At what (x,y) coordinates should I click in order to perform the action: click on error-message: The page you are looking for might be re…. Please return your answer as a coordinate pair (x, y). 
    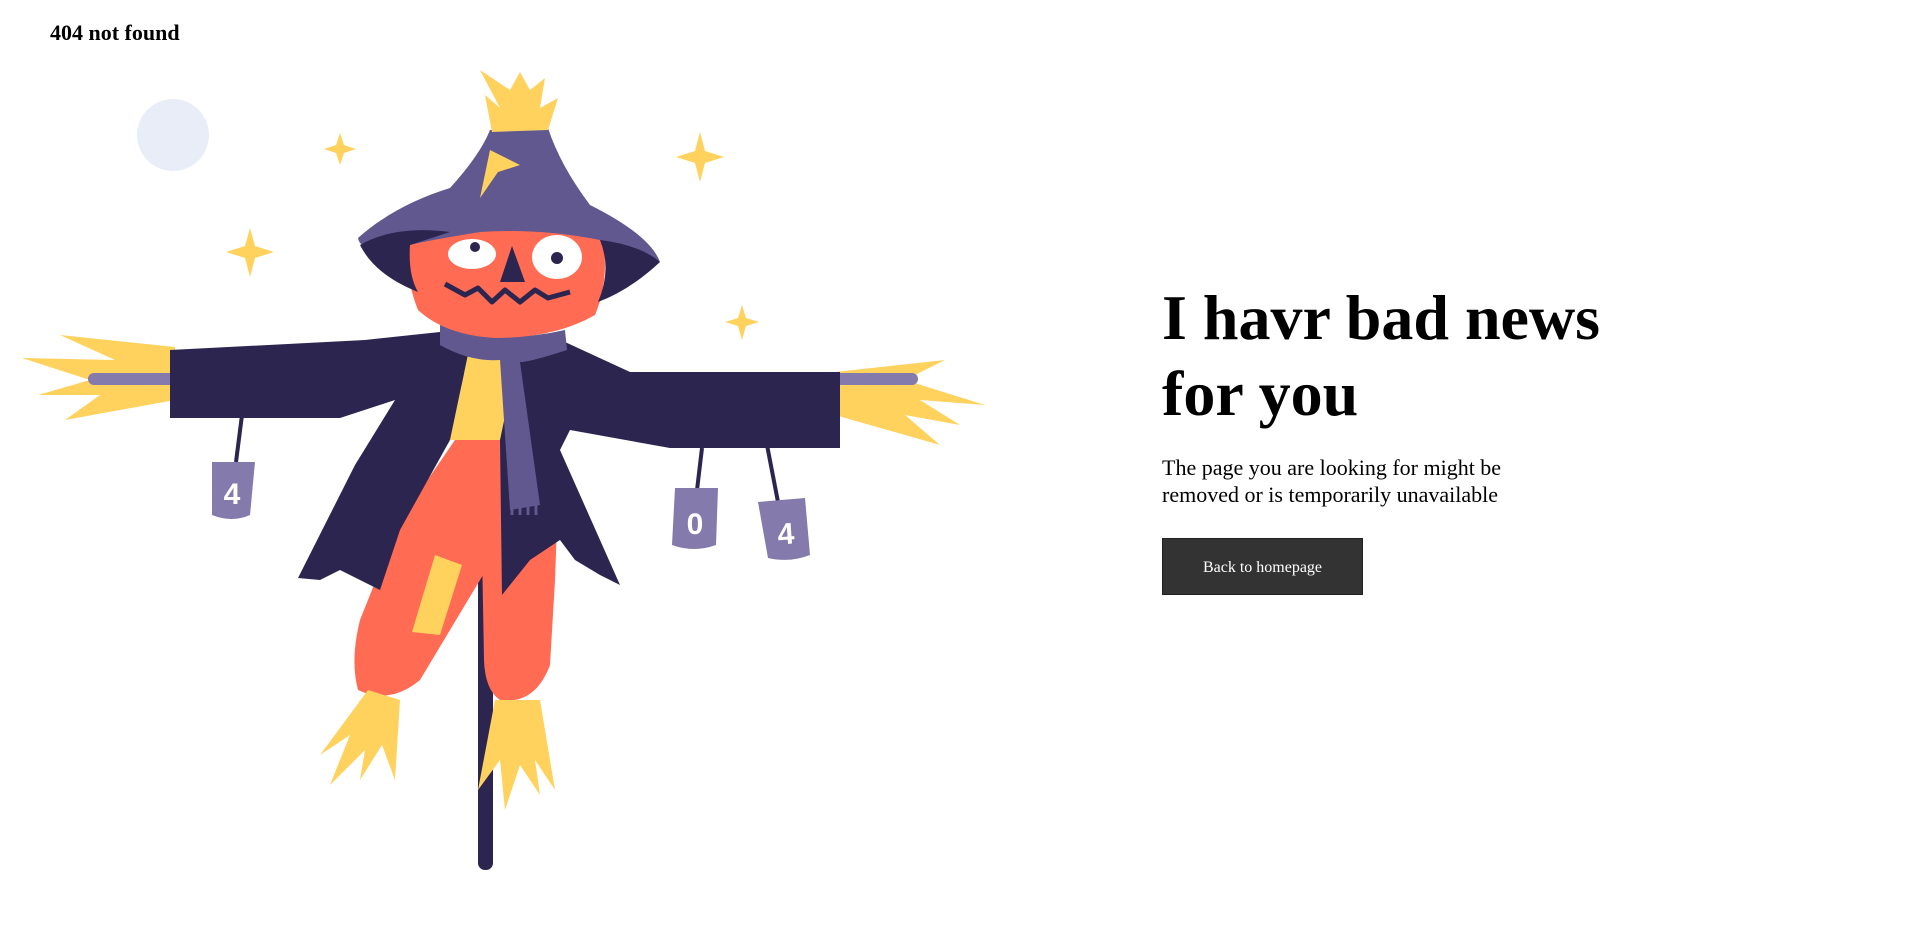
    Looking at the image, I should click on (1332, 481).